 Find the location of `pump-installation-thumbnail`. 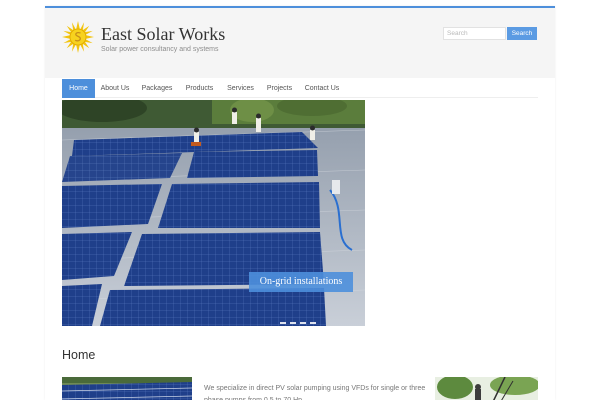

pump-installation-thumbnail is located at coordinates (486, 388).